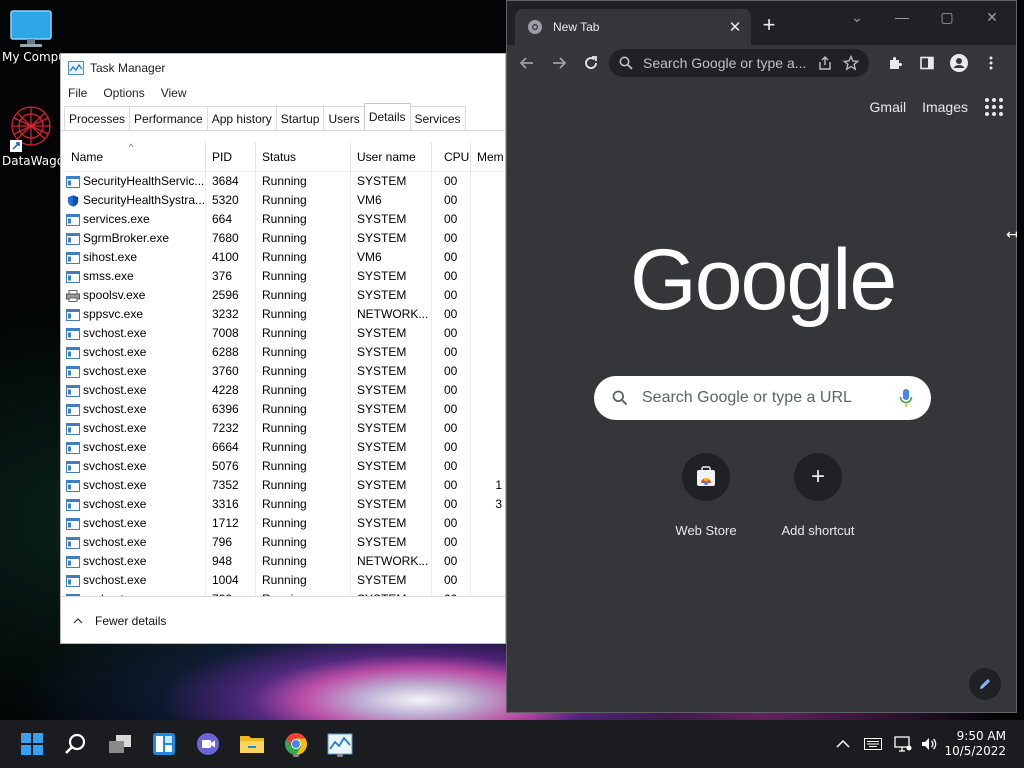  I want to click on table-row: svchost.exe 796 Running SYSTEM 00, so click(283, 542).